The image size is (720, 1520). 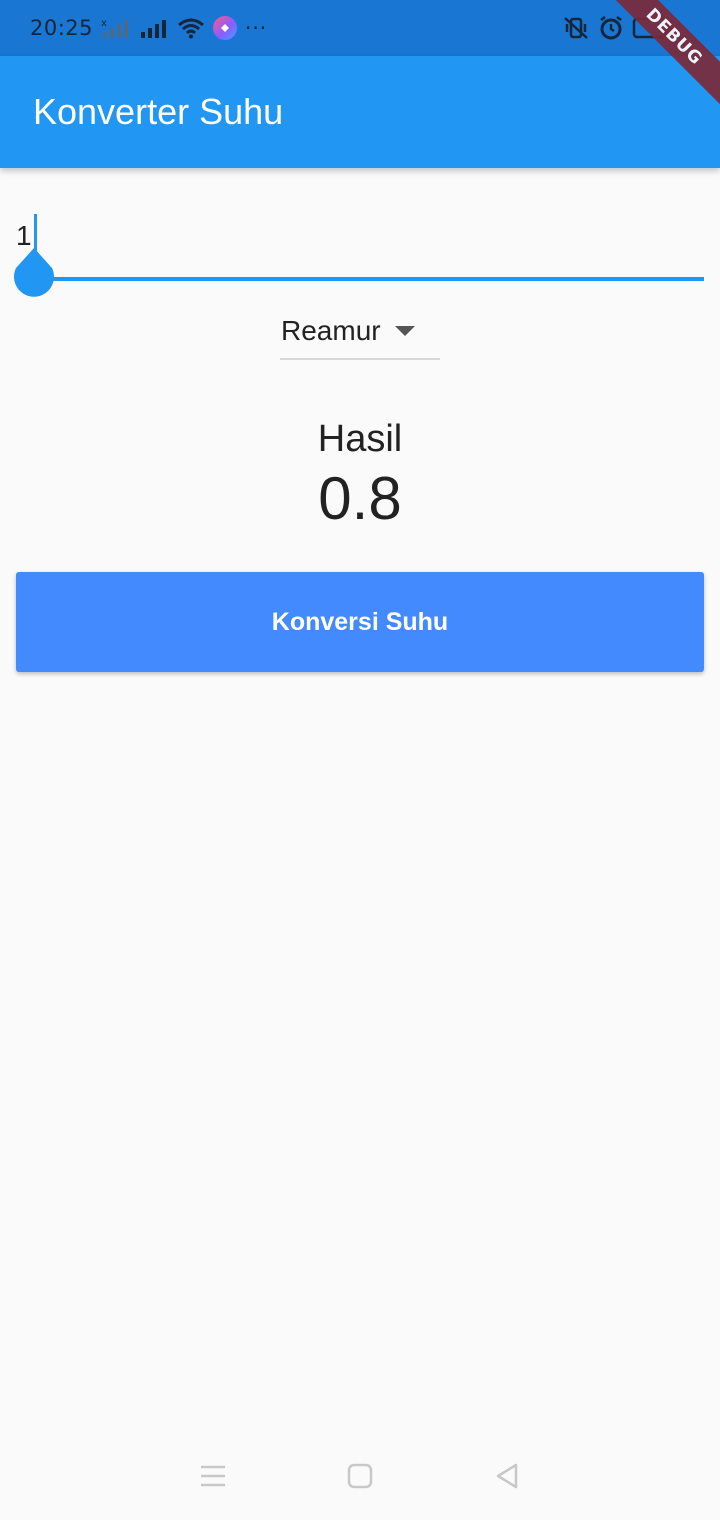 What do you see at coordinates (256, 28) in the screenshot?
I see `more-icon: ···` at bounding box center [256, 28].